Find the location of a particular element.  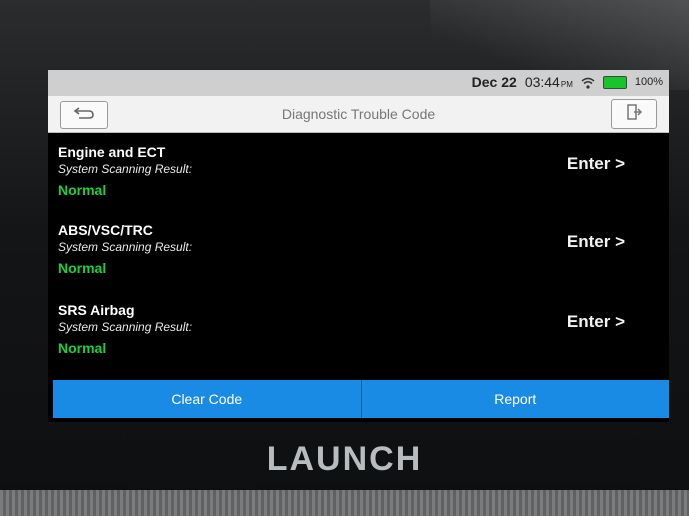

clear-code-button: Clear Code is located at coordinates (207, 399).